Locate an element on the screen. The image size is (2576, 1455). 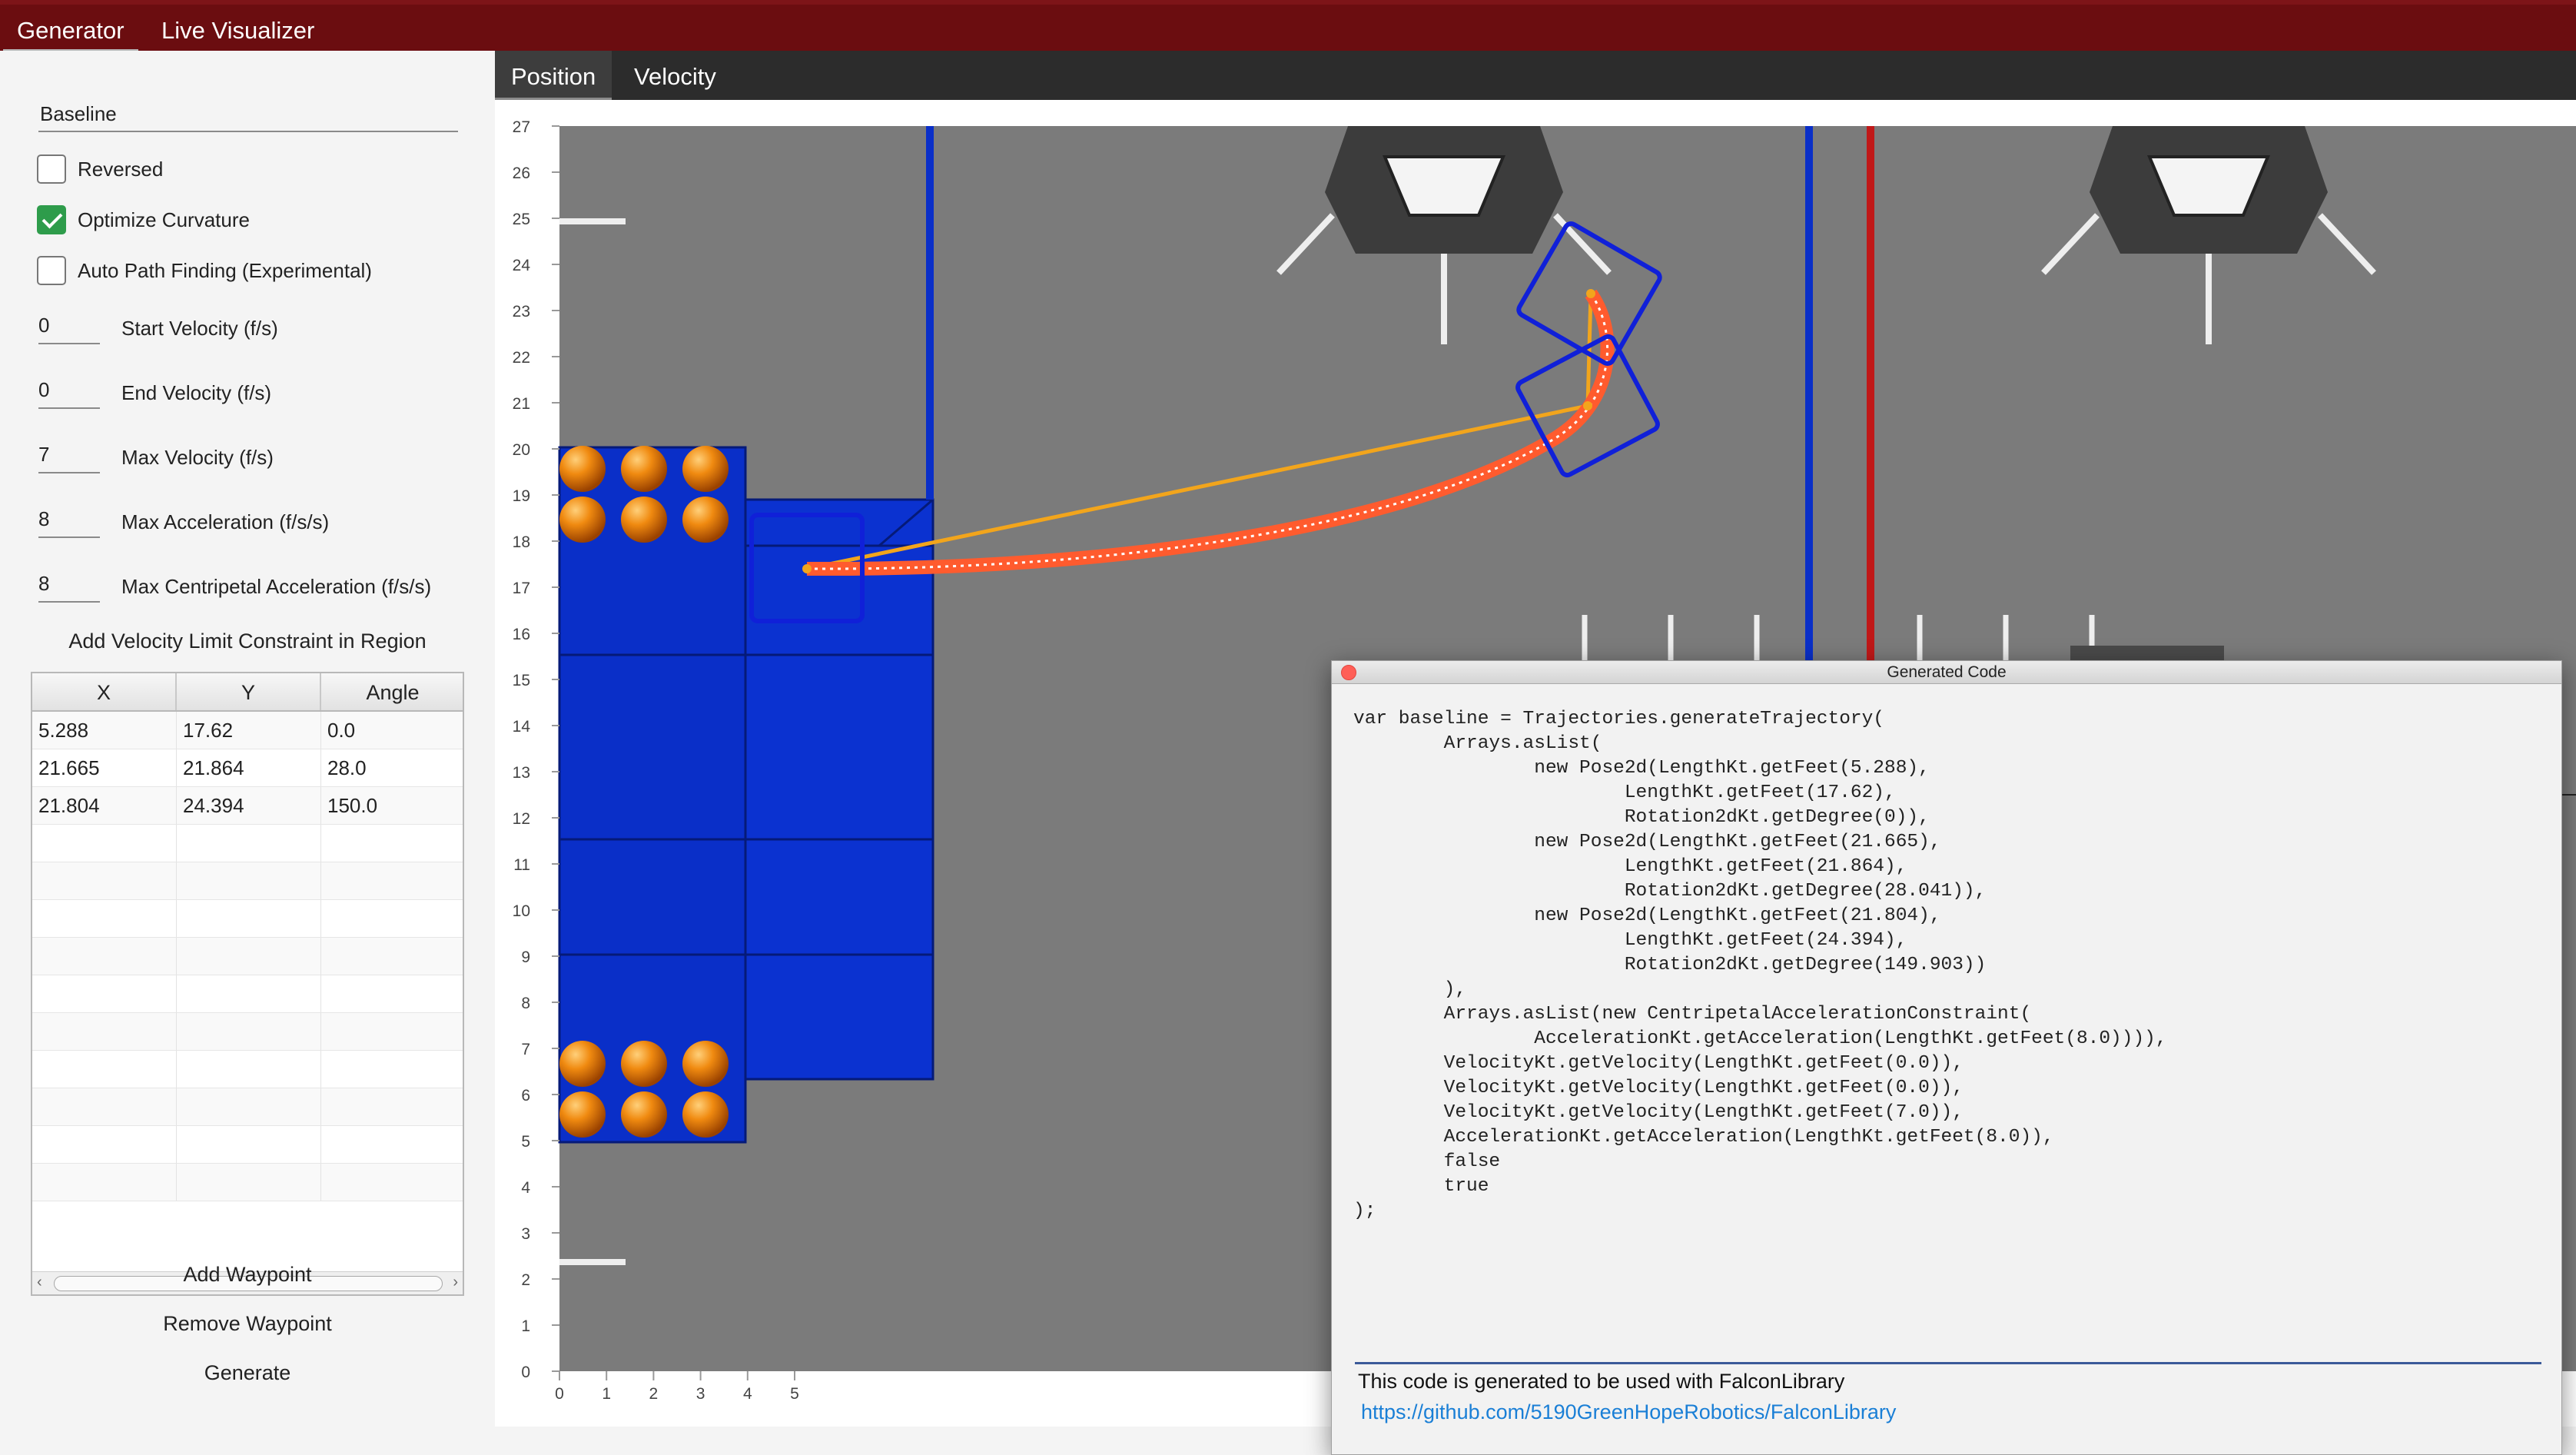
divider is located at coordinates (1948, 1363).